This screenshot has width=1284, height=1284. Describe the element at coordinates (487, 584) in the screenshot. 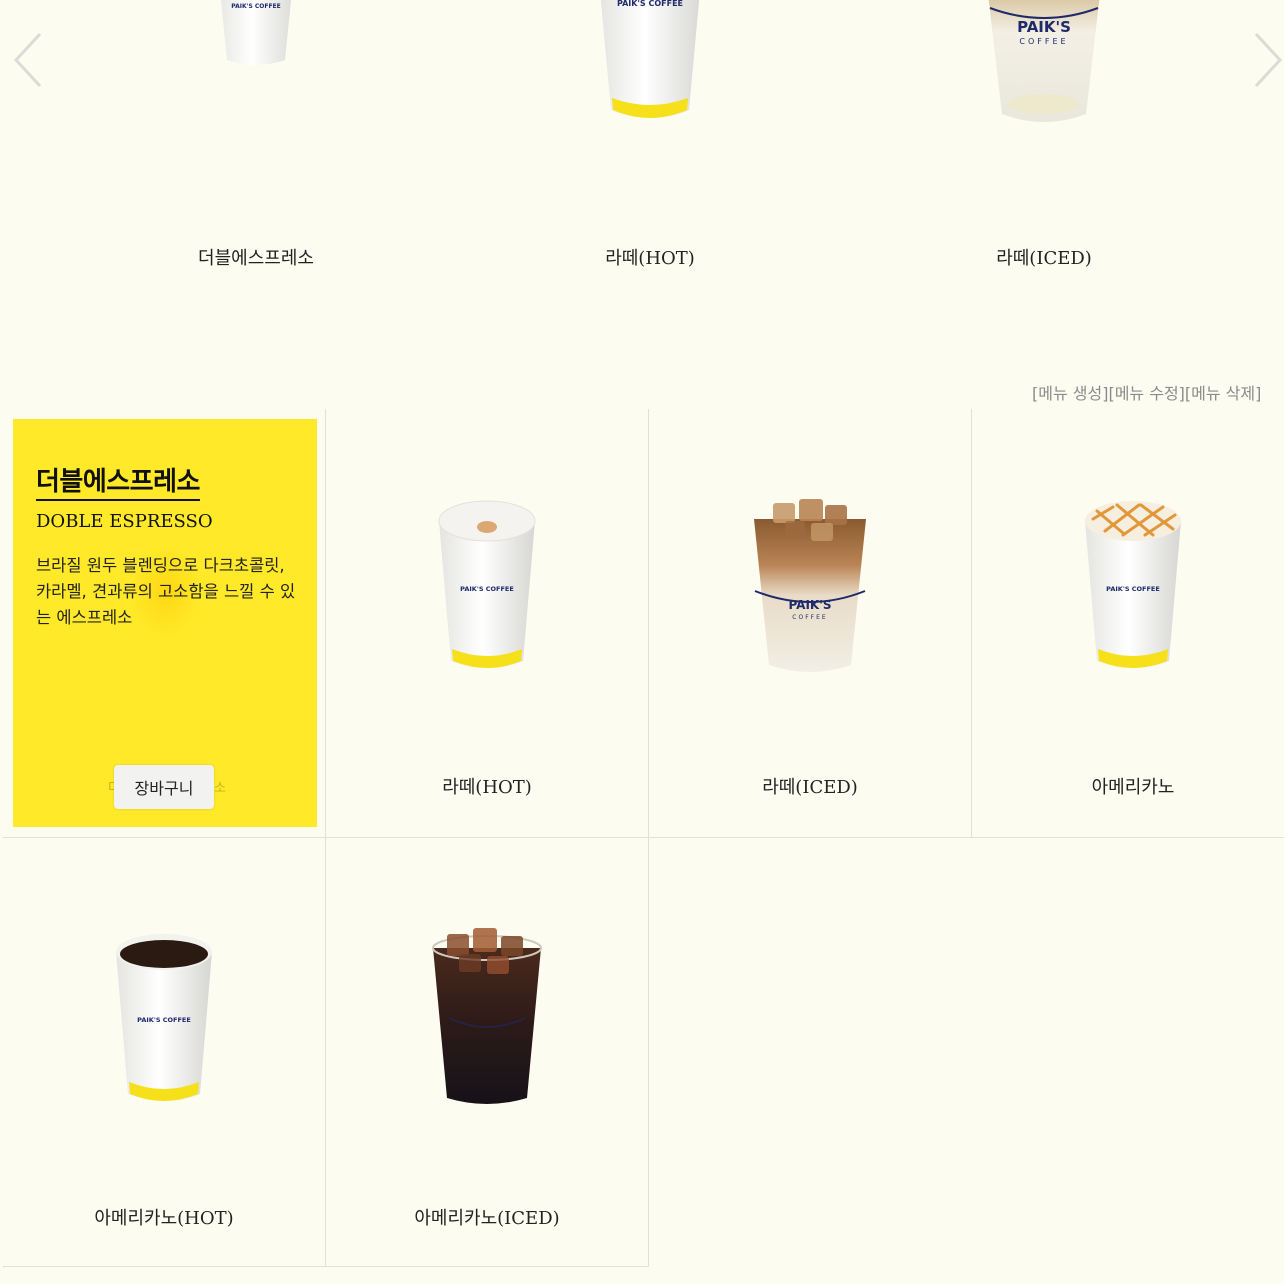

I see `latte-hot-cup-image: PAIK'S COFFEE` at that location.